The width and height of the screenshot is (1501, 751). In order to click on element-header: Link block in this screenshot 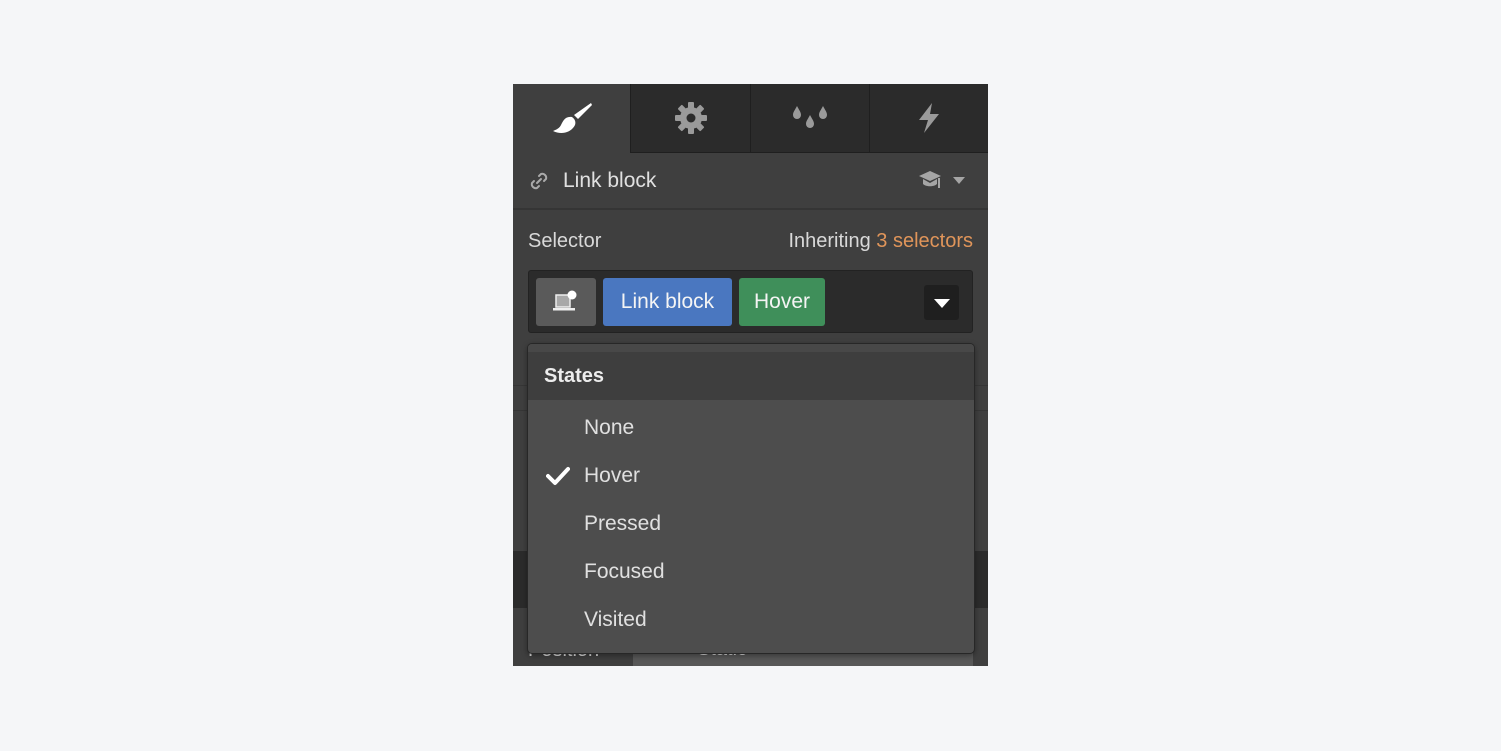, I will do `click(750, 181)`.